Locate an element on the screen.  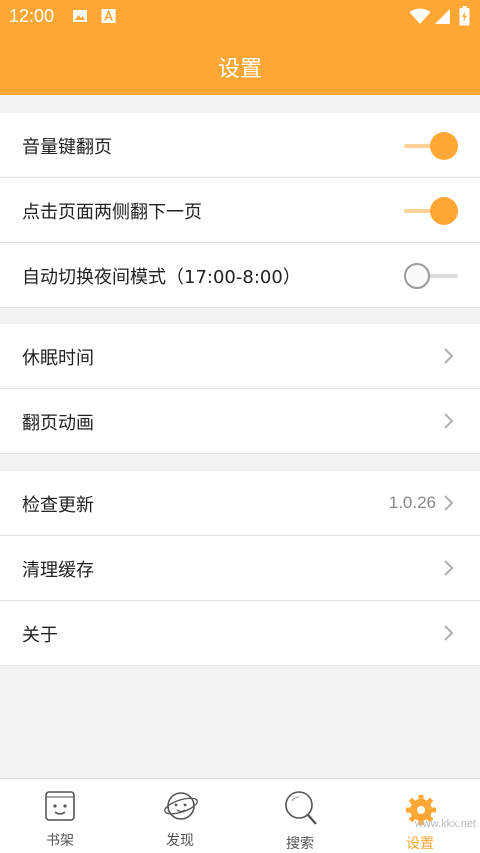
tab-label: 设置 is located at coordinates (420, 844).